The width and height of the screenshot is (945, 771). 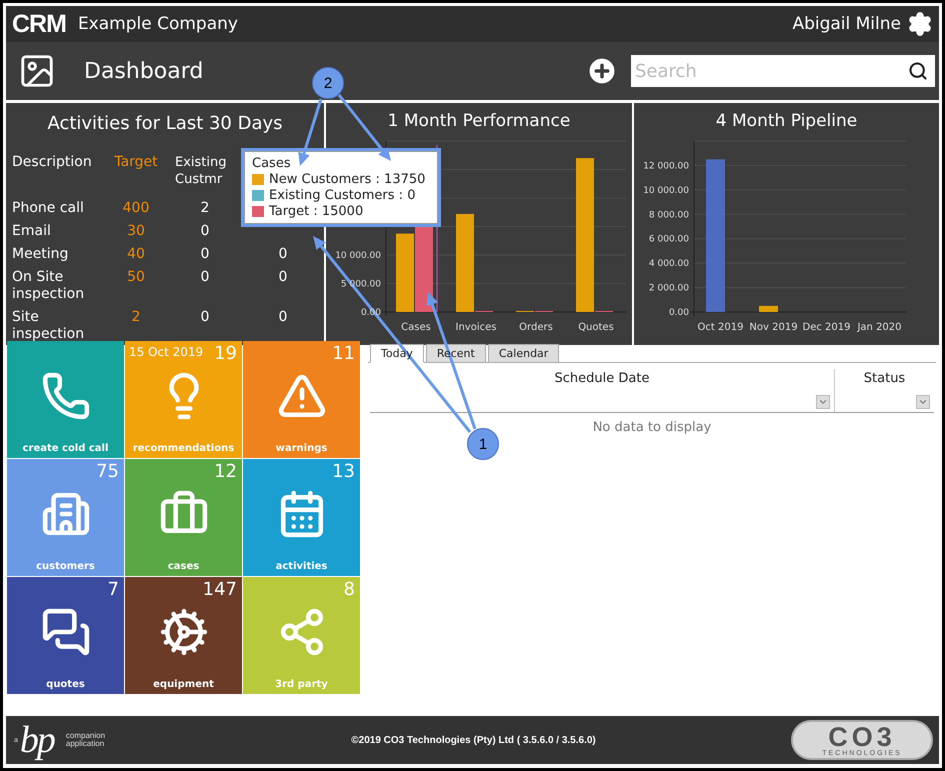 I want to click on tile-count: 75, so click(x=107, y=471).